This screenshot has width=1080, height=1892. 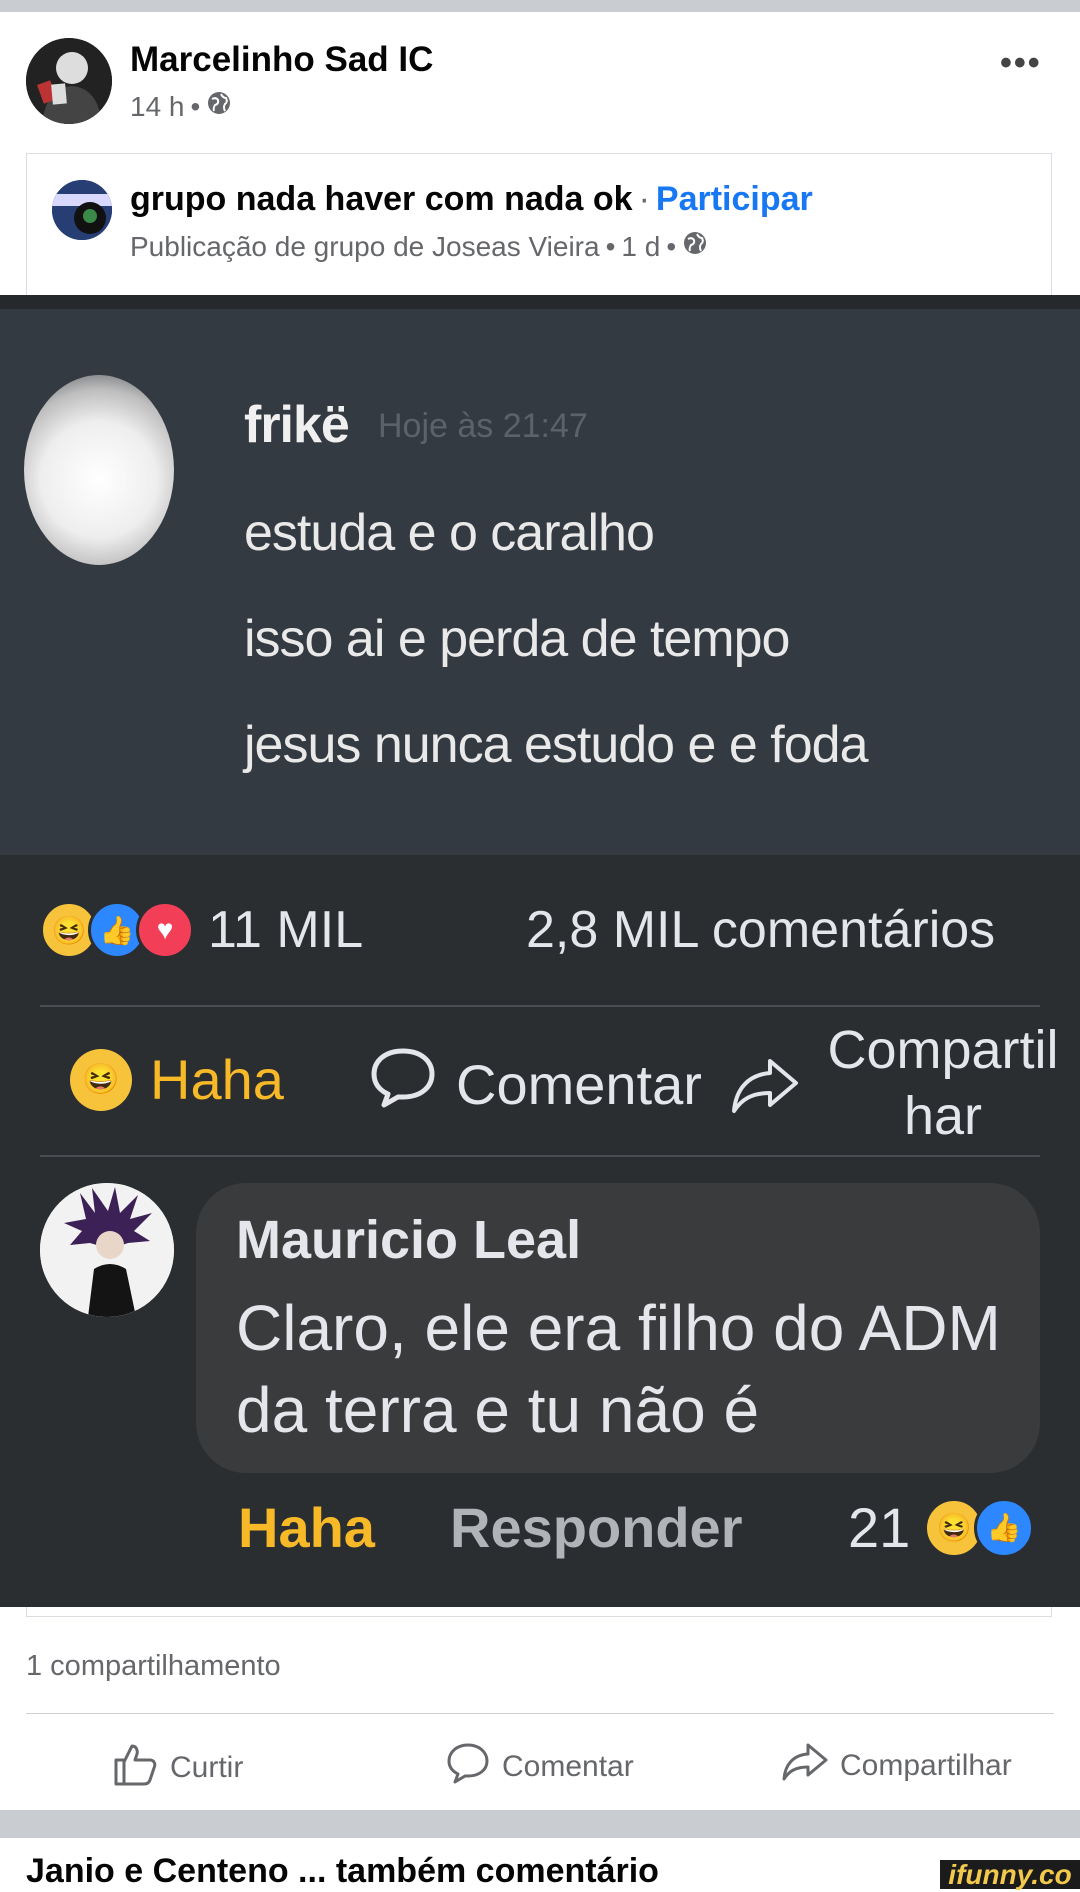 I want to click on haha-label: Haha, so click(x=217, y=1079).